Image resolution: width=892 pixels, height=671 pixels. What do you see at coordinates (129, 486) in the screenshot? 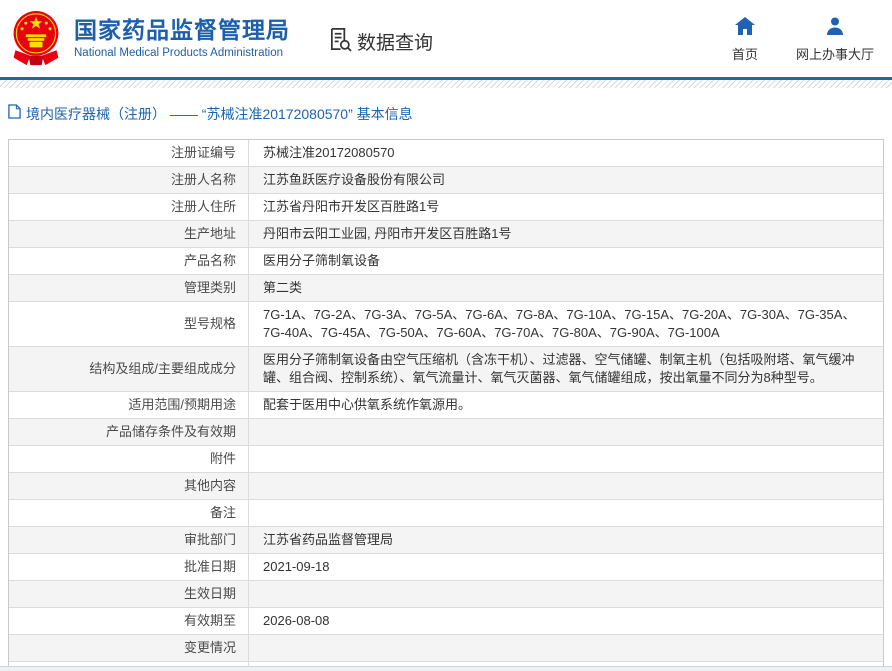
I see `row-label: 其他内容` at bounding box center [129, 486].